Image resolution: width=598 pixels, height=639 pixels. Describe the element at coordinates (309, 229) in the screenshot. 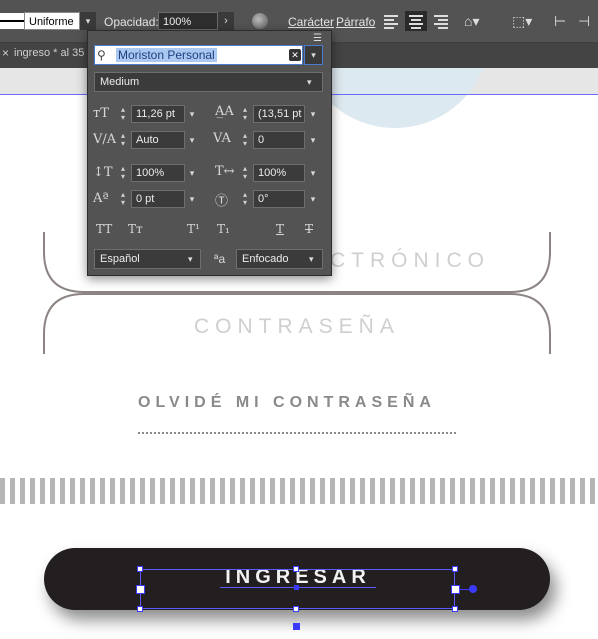

I see `strikethrough-button: T` at that location.